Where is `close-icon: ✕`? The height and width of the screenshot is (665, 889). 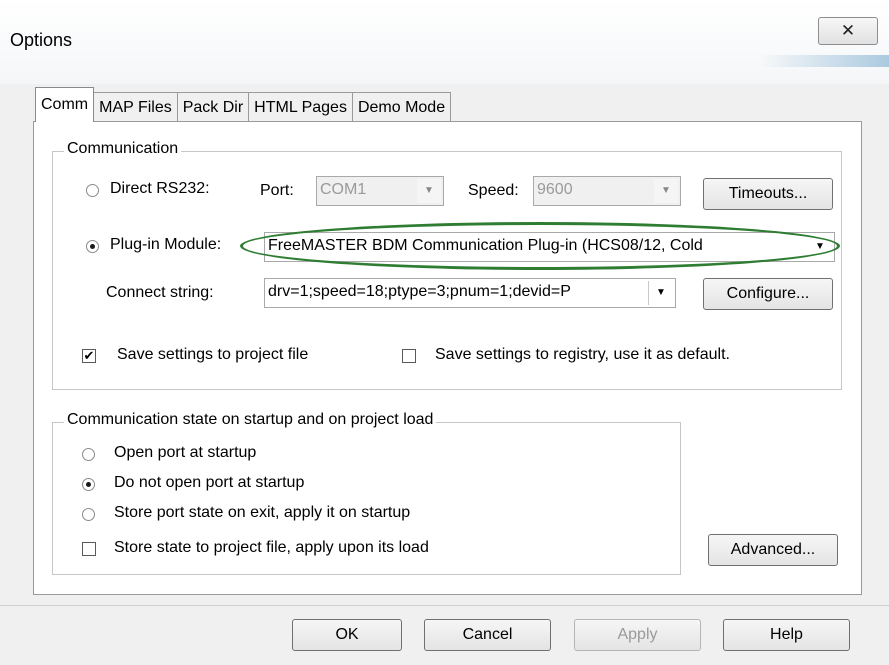 close-icon: ✕ is located at coordinates (848, 30).